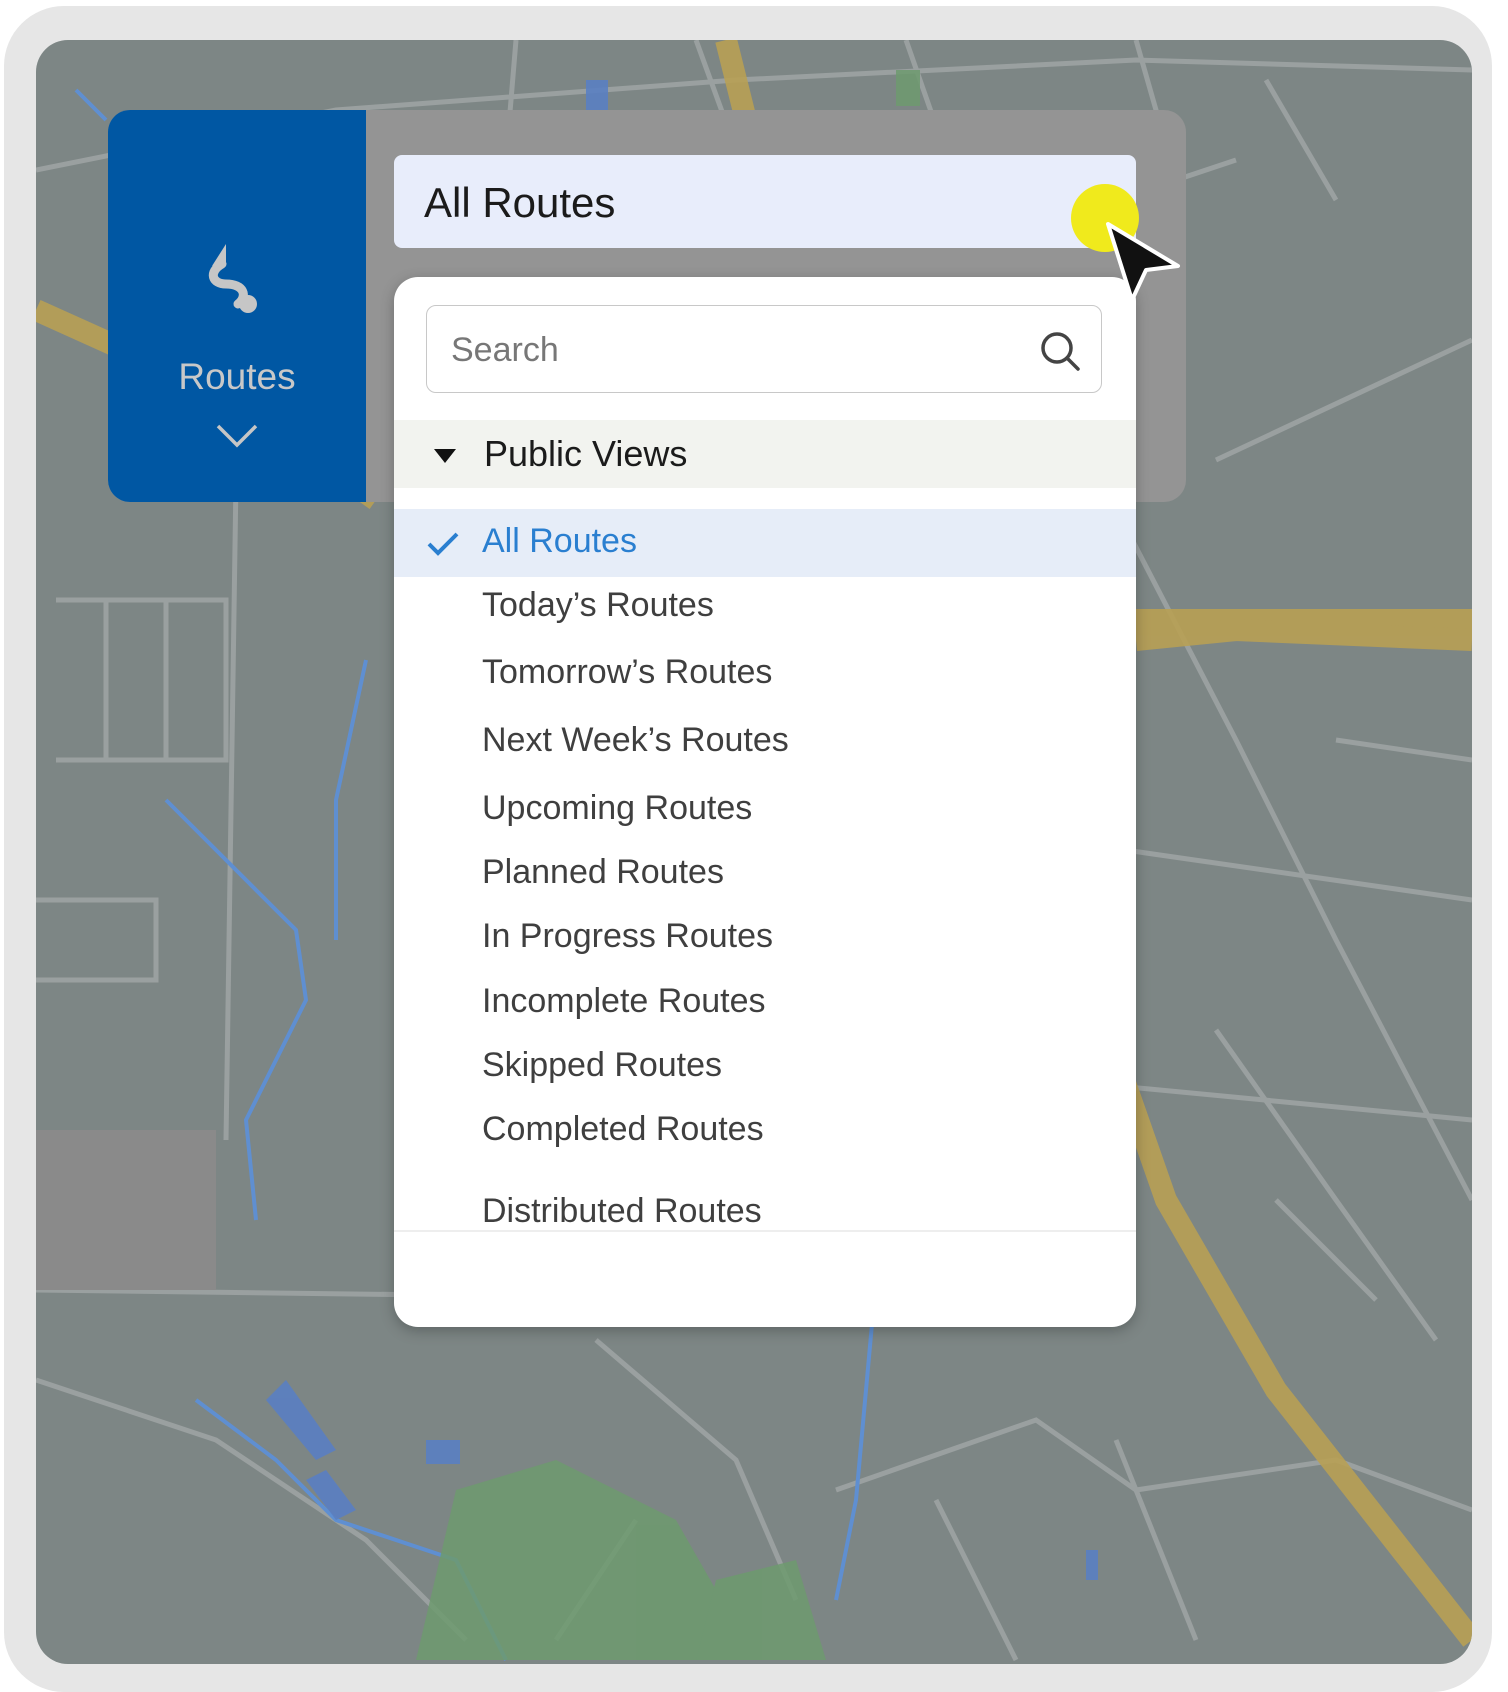 This screenshot has width=1508, height=1692. Describe the element at coordinates (237, 436) in the screenshot. I see `chevron-down-icon` at that location.